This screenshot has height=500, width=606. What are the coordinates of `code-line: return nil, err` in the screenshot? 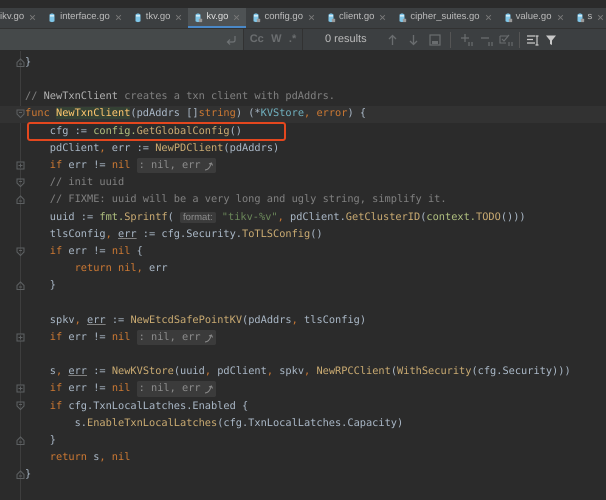 It's located at (121, 268).